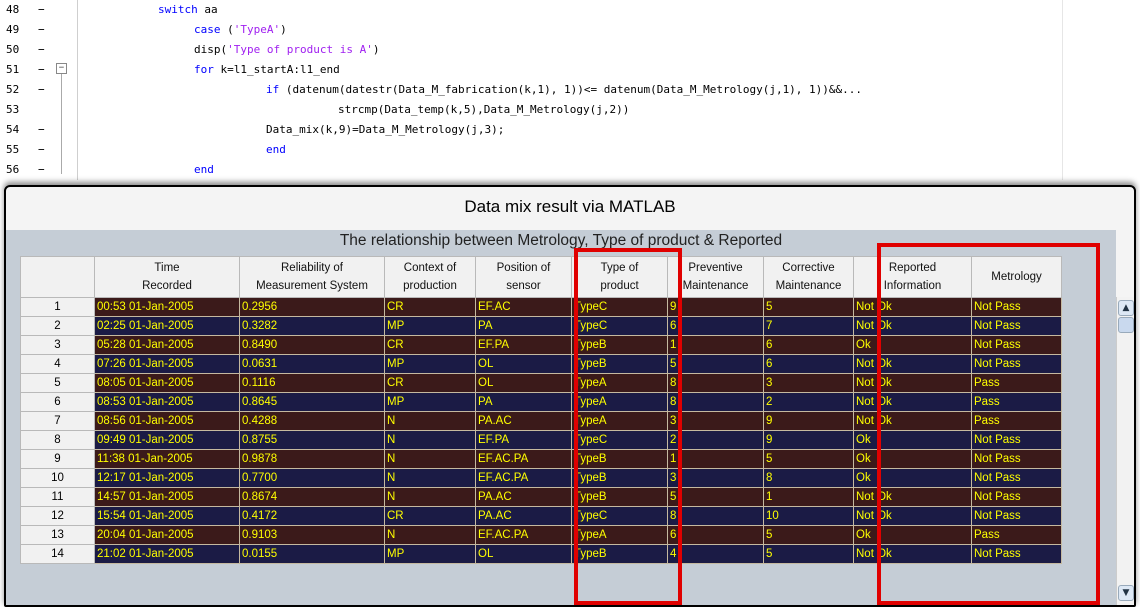 This screenshot has height=607, width=1140. Describe the element at coordinates (167, 421) in the screenshot. I see `table-cell: 08:56 01-Jan-2005` at that location.